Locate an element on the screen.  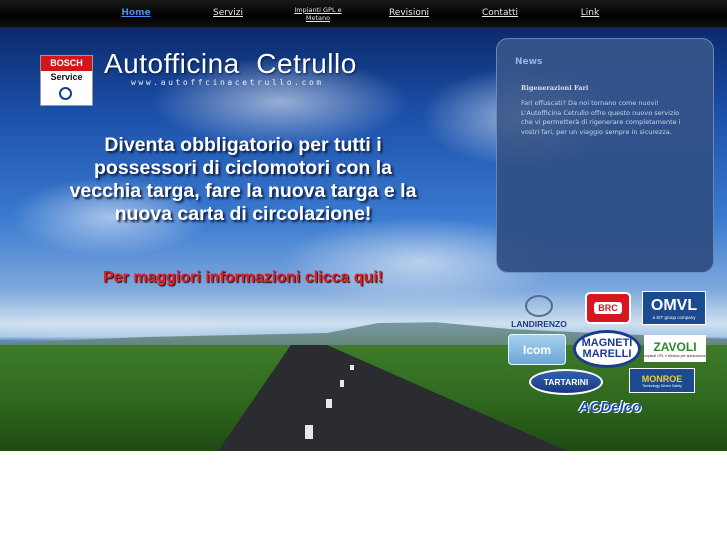
landirenzo-label: LANDIRENZO is located at coordinates (539, 324).